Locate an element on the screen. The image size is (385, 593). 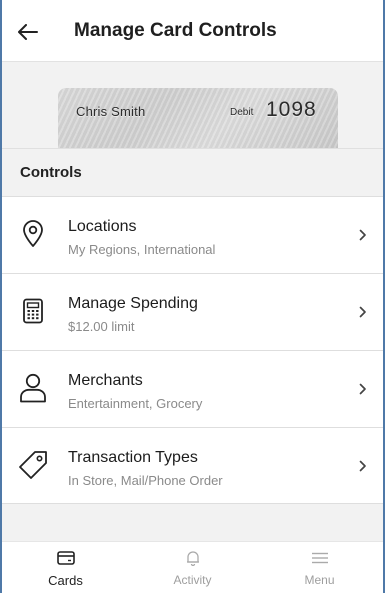
back-button is located at coordinates (28, 32).